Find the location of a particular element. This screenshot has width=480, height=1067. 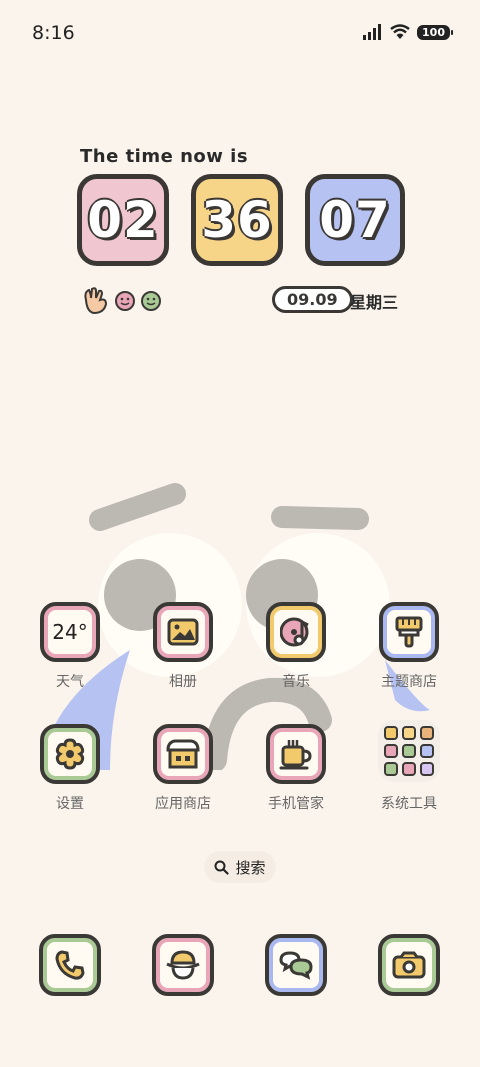

hours-digits: 02 is located at coordinates (123, 220).